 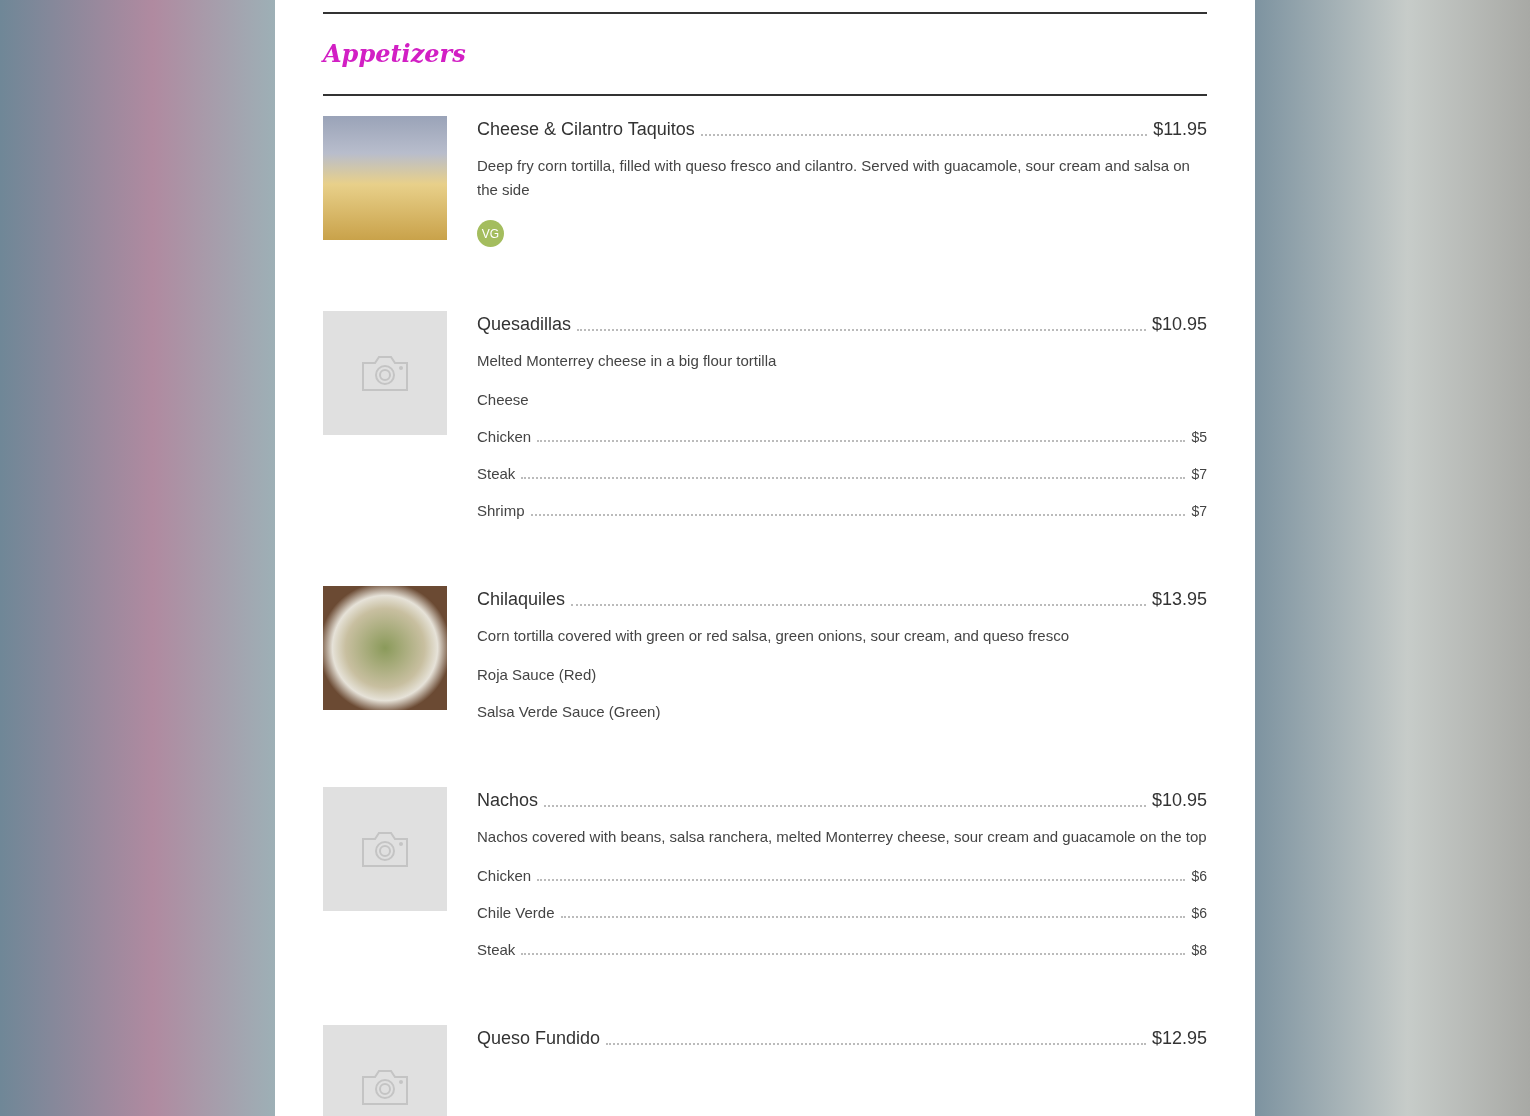 What do you see at coordinates (508, 800) in the screenshot?
I see `dish-name: Nachos` at bounding box center [508, 800].